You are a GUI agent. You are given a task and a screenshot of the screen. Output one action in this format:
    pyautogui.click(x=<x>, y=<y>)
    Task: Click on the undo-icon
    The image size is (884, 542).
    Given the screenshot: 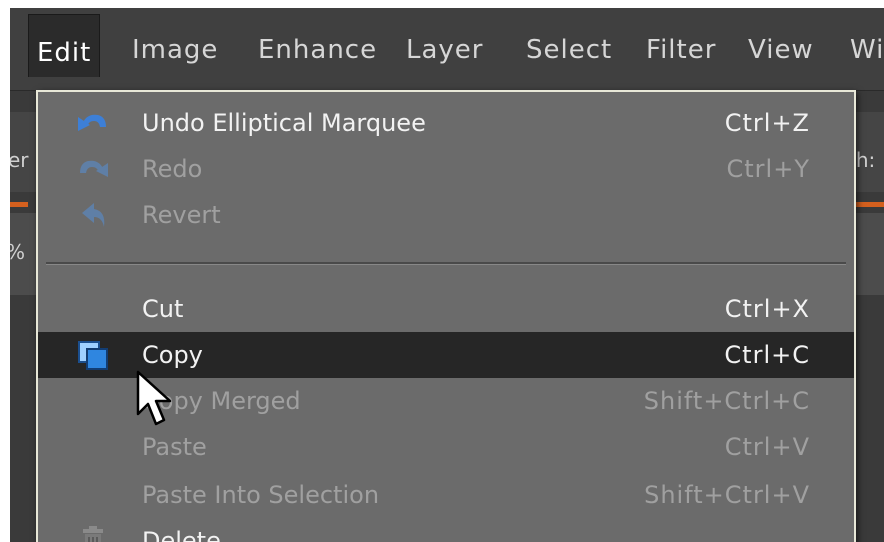 What is the action you would take?
    pyautogui.click(x=93, y=123)
    